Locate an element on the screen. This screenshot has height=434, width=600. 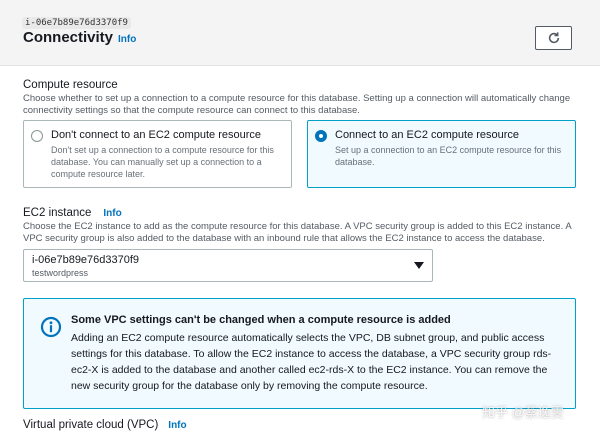
vpc-label-row: Virtual private cloud (VPC) Info is located at coordinates (105, 425).